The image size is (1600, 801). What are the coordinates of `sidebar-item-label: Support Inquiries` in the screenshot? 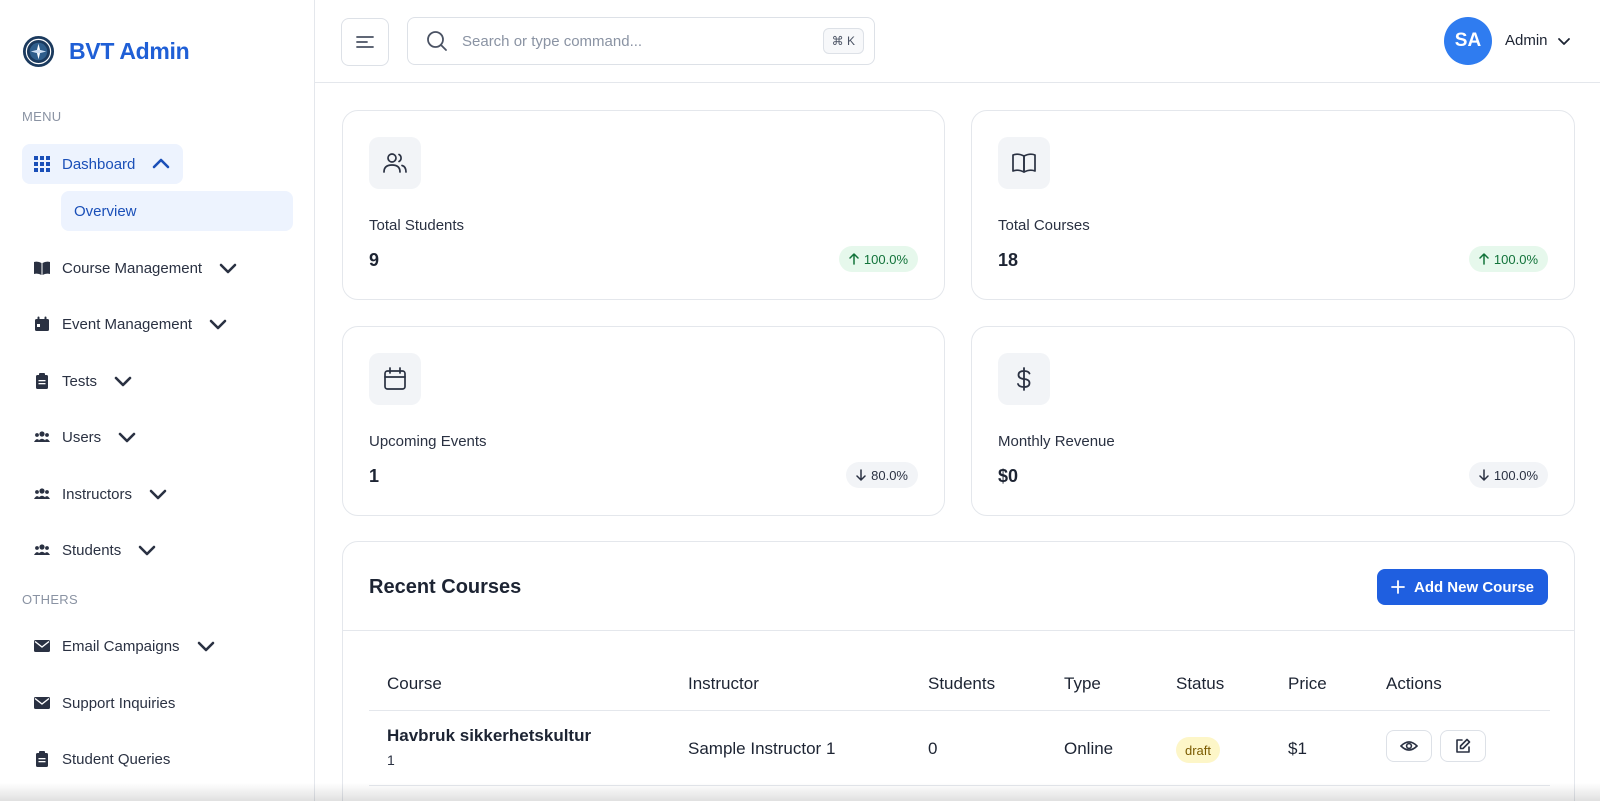 It's located at (119, 703).